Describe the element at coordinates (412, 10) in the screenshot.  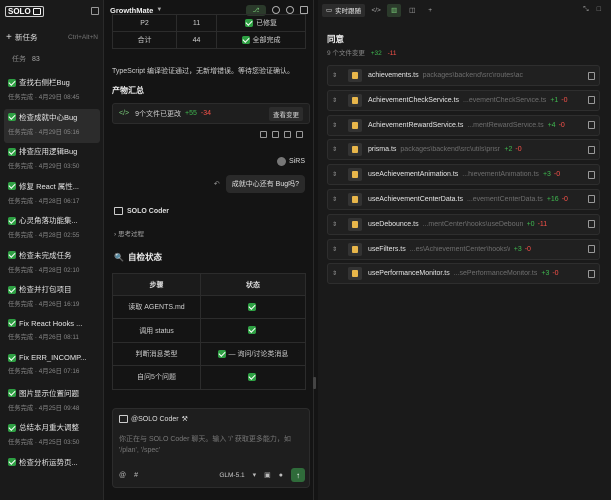
I see `split-icon: ◫` at that location.